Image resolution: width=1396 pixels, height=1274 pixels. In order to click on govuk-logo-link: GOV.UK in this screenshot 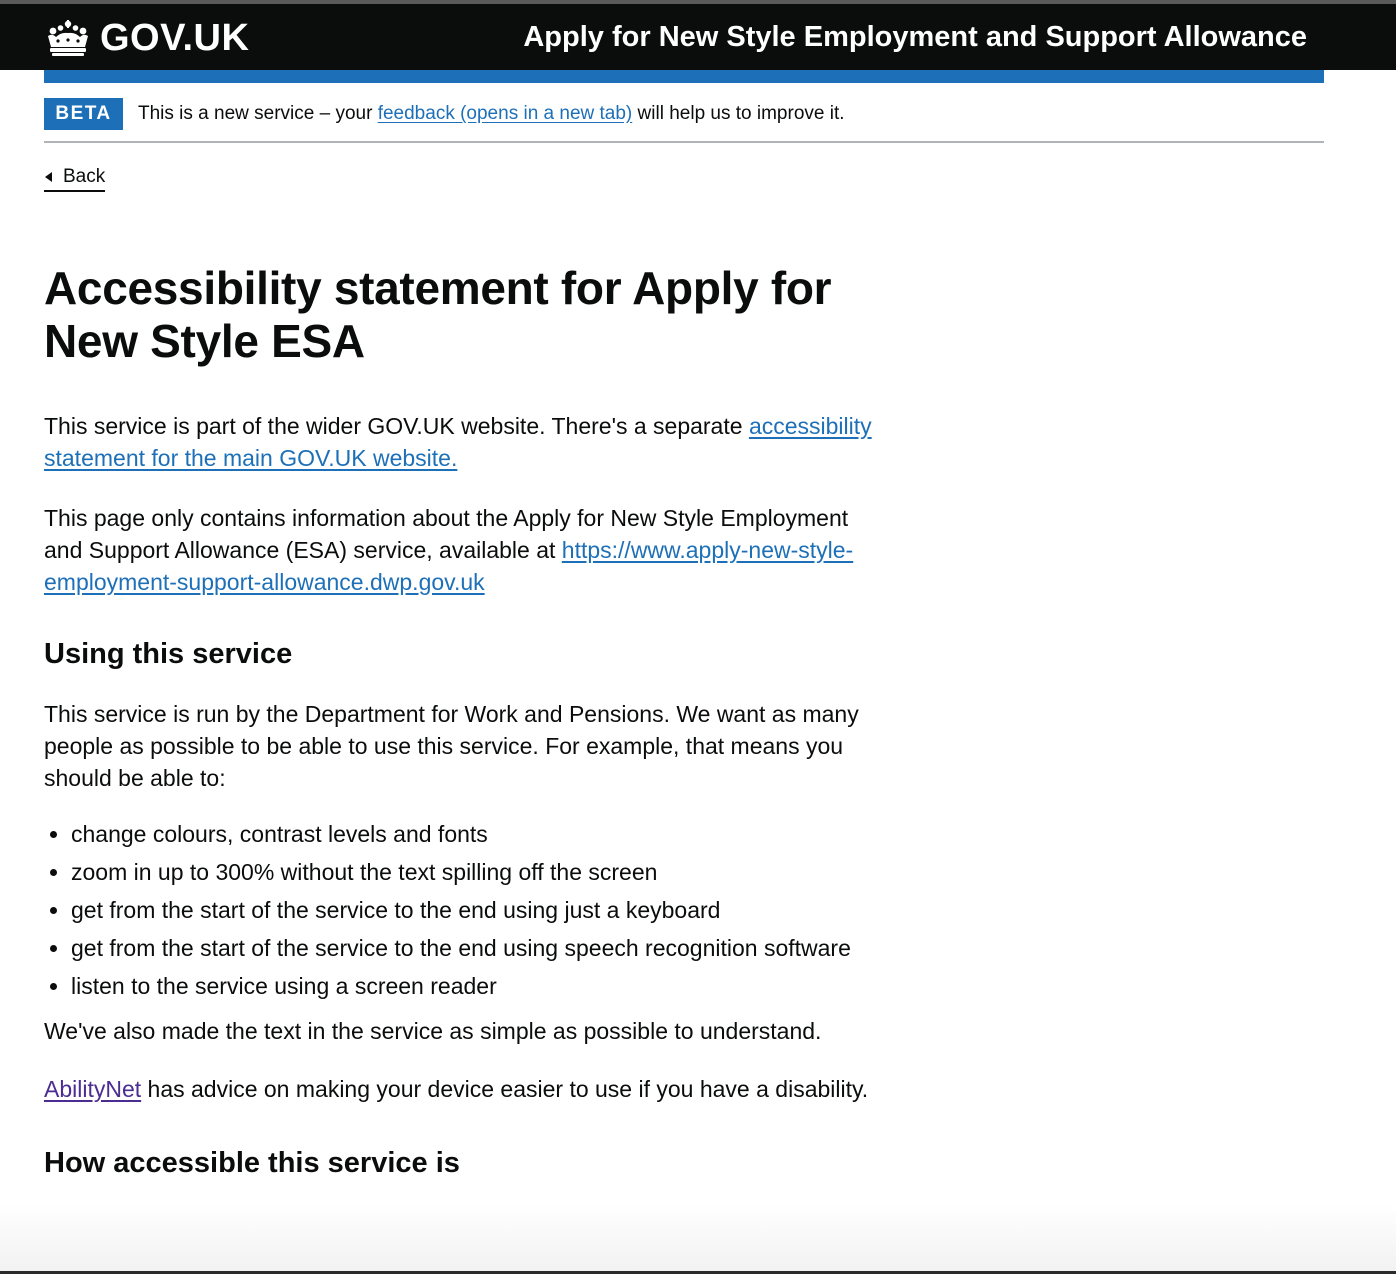, I will do `click(146, 38)`.